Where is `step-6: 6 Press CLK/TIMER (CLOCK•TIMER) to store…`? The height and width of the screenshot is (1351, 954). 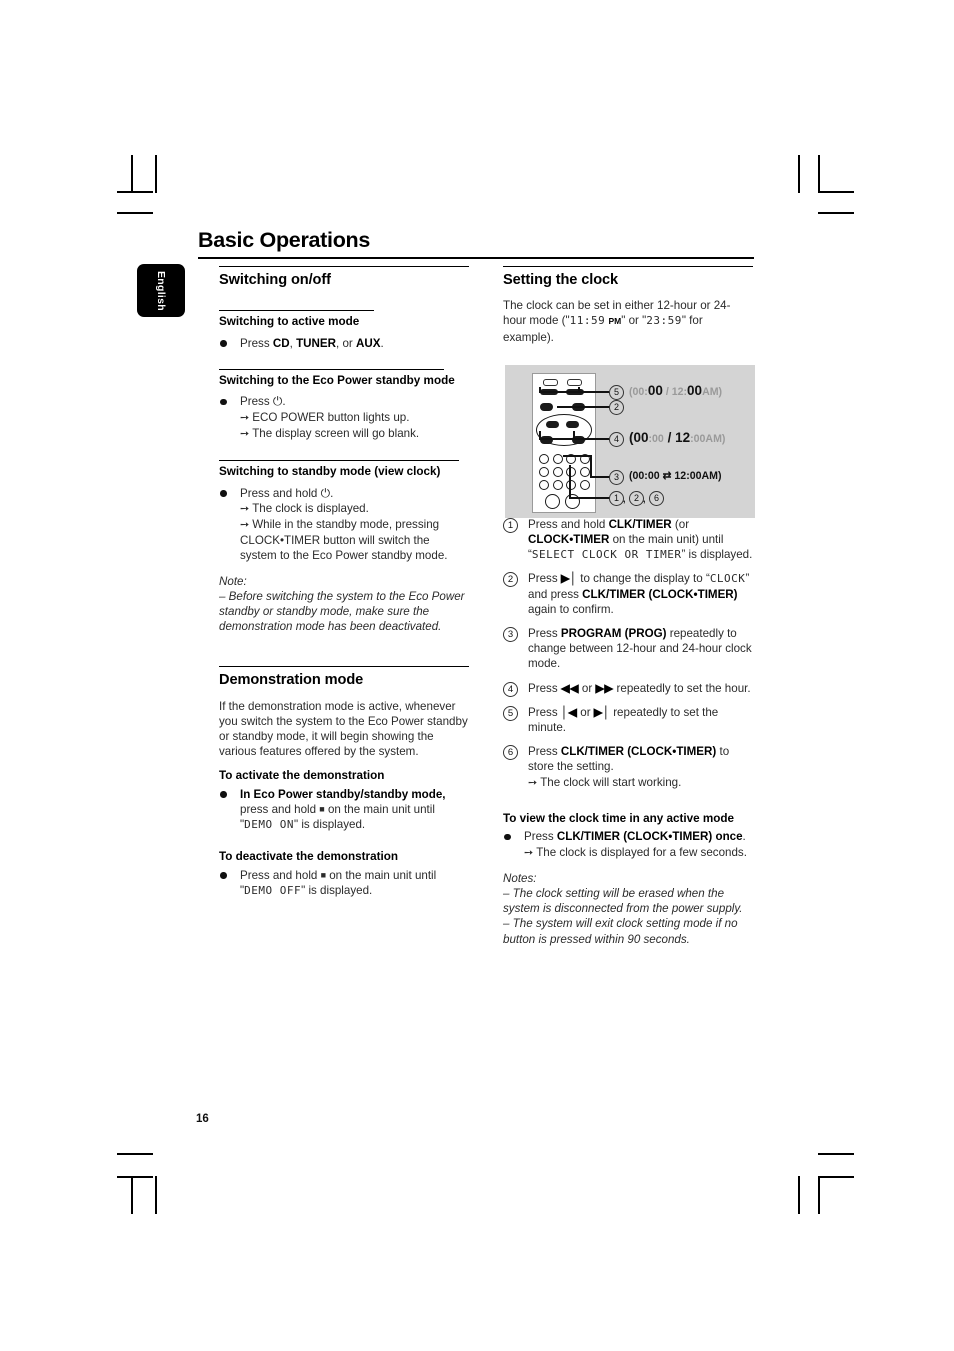
step-6: 6 Press CLK/TIMER (CLOCK•TIMER) to store… is located at coordinates (628, 767).